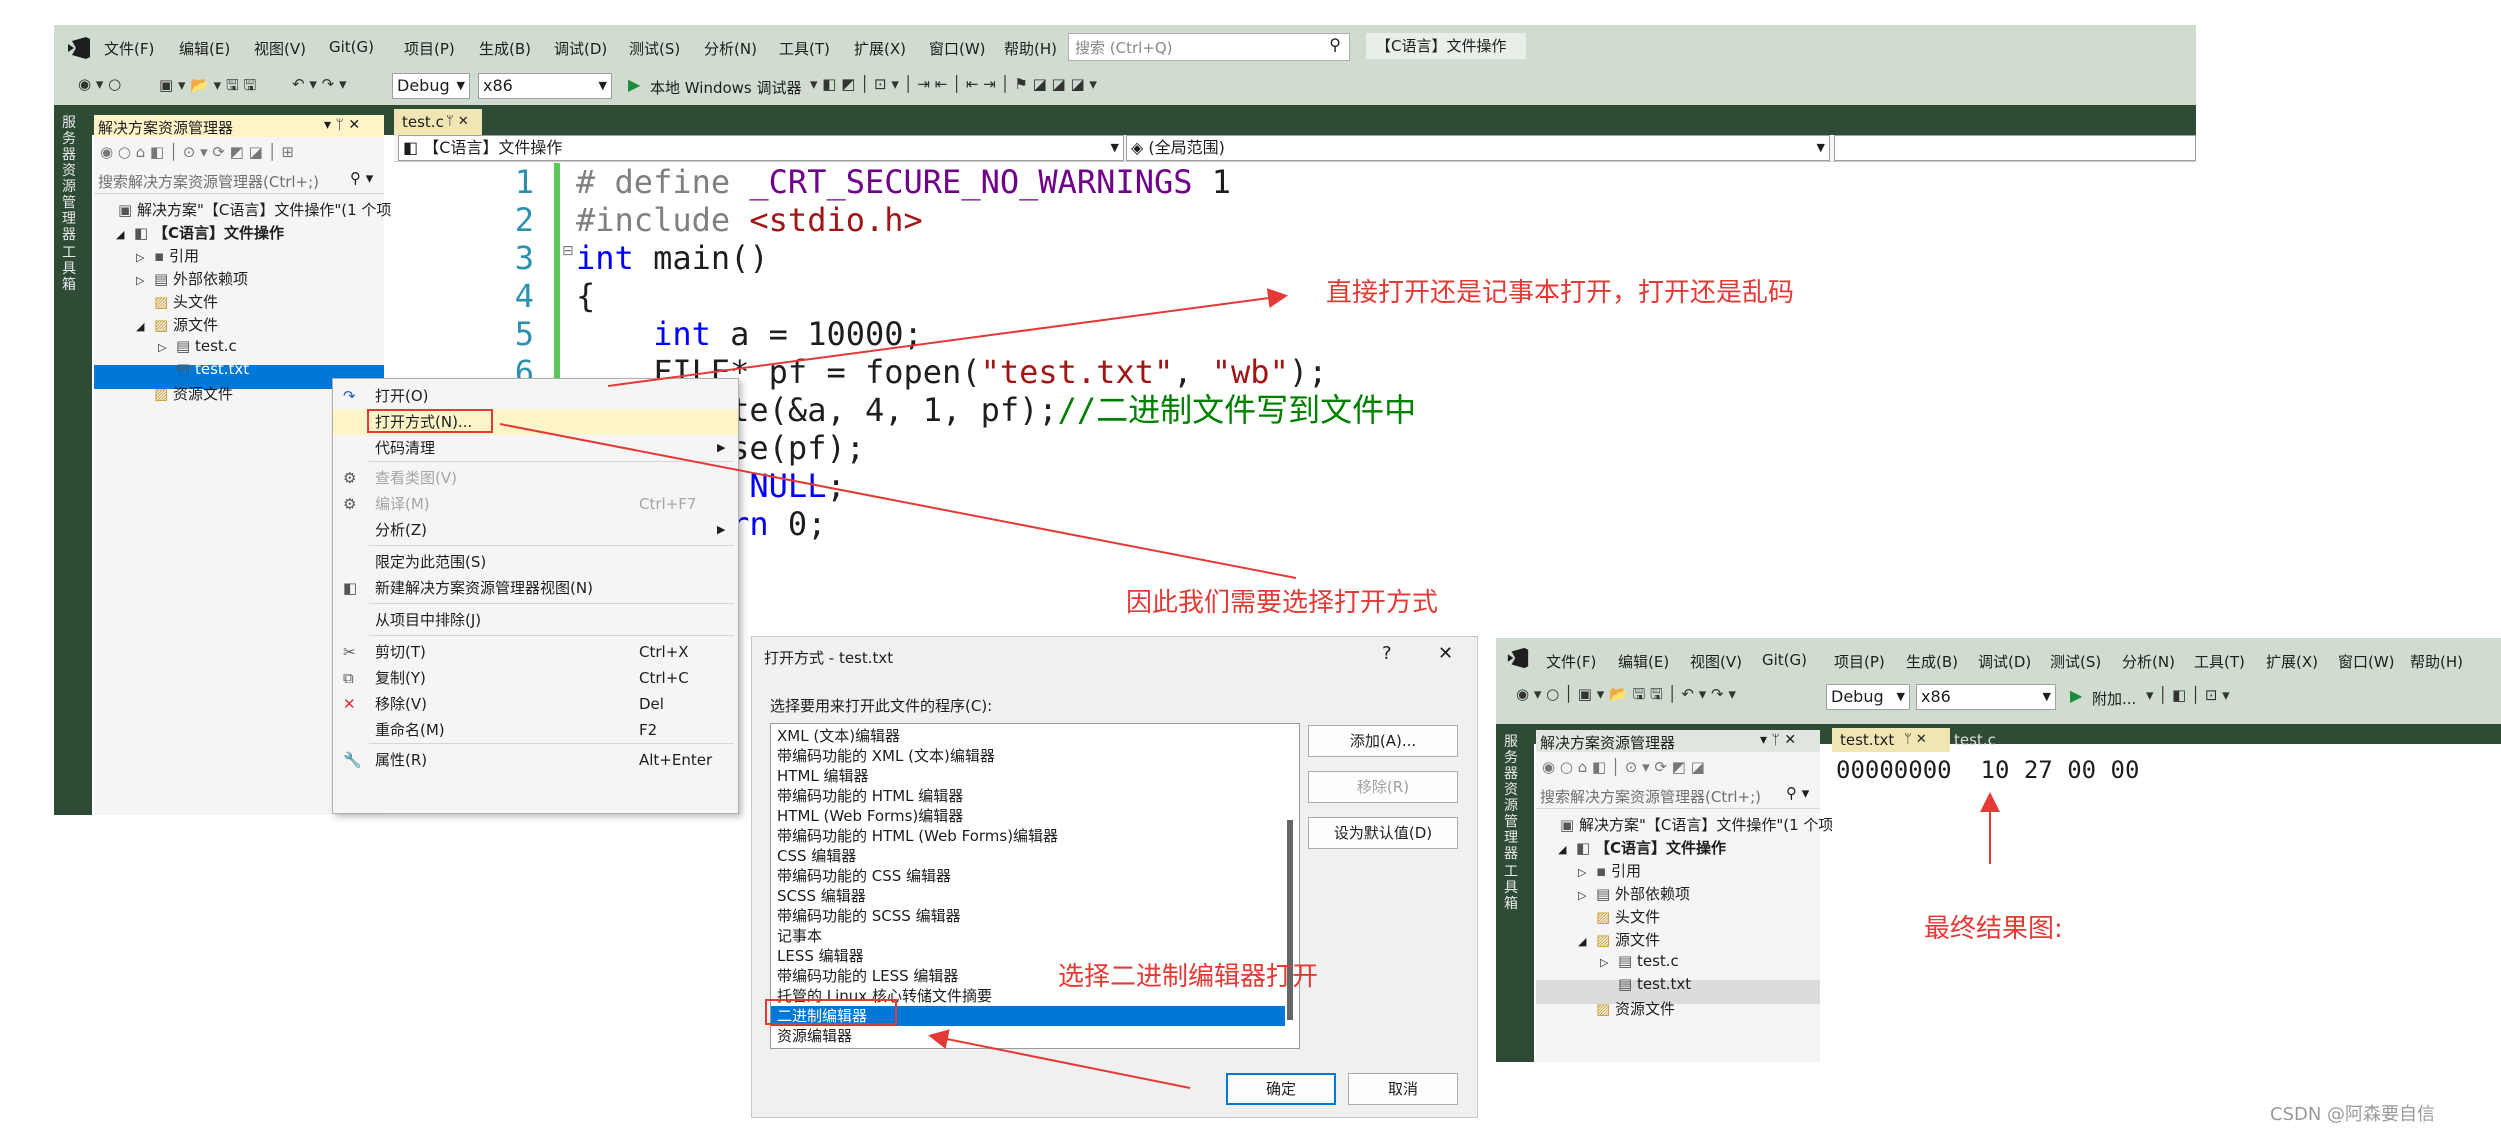  What do you see at coordinates (1560, 293) in the screenshot?
I see `annotation-1: 直接打开还是记事本打开，打开还是乱码` at bounding box center [1560, 293].